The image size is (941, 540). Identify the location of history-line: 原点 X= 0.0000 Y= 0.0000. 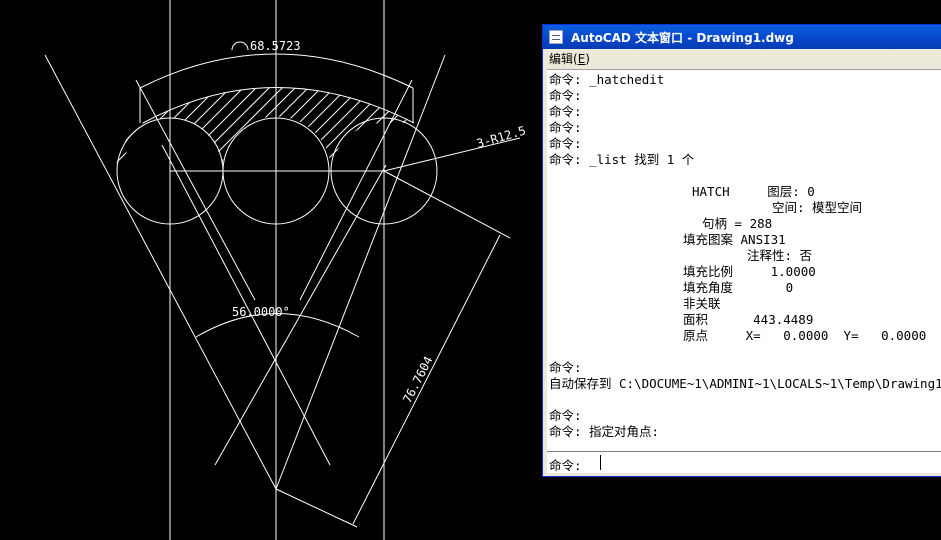
(805, 335).